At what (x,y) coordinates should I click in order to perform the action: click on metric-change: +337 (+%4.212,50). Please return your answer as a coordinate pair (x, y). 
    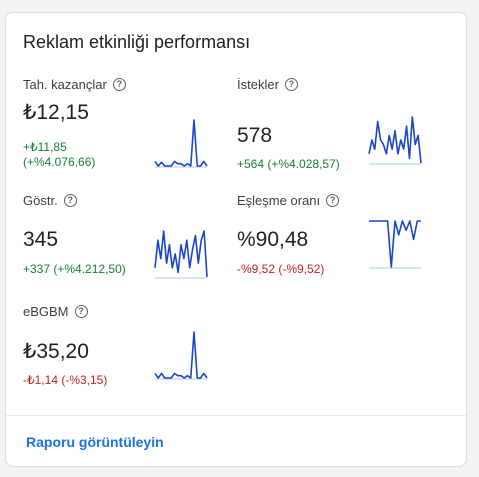
    Looking at the image, I should click on (74, 269).